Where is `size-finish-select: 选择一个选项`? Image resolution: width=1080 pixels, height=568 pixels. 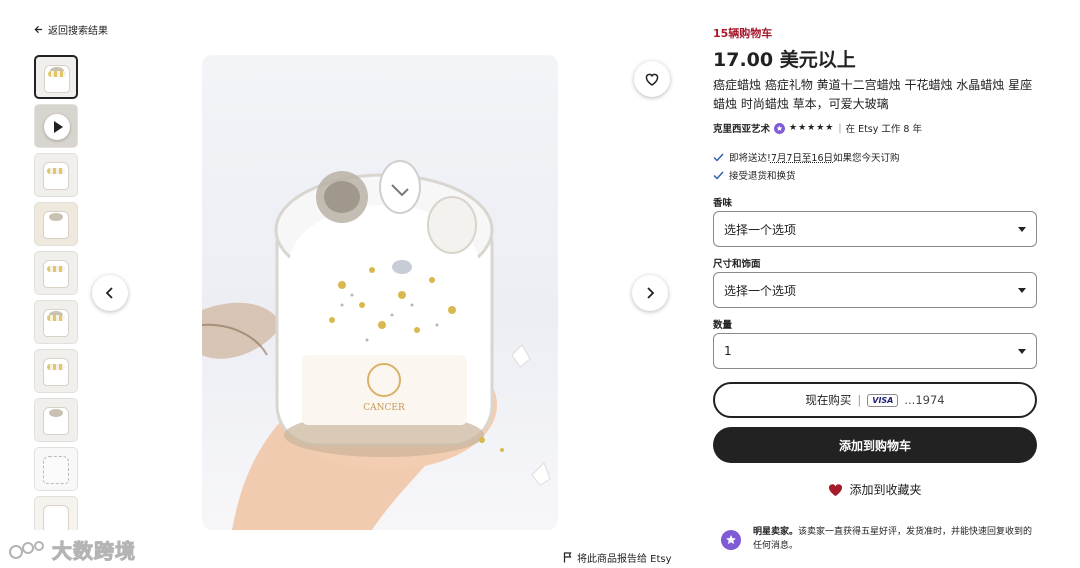
size-finish-select: 选择一个选项 is located at coordinates (875, 290).